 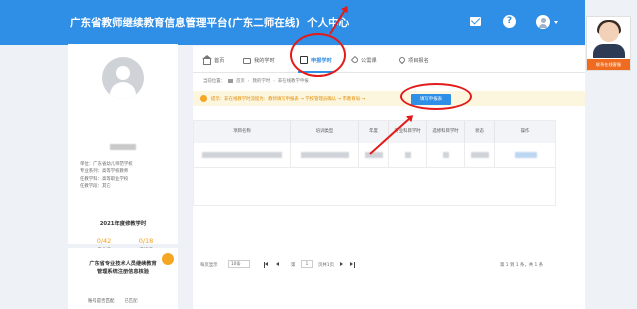 I want to click on profile-major: 专业系列：高等学校教师, so click(x=104, y=172).